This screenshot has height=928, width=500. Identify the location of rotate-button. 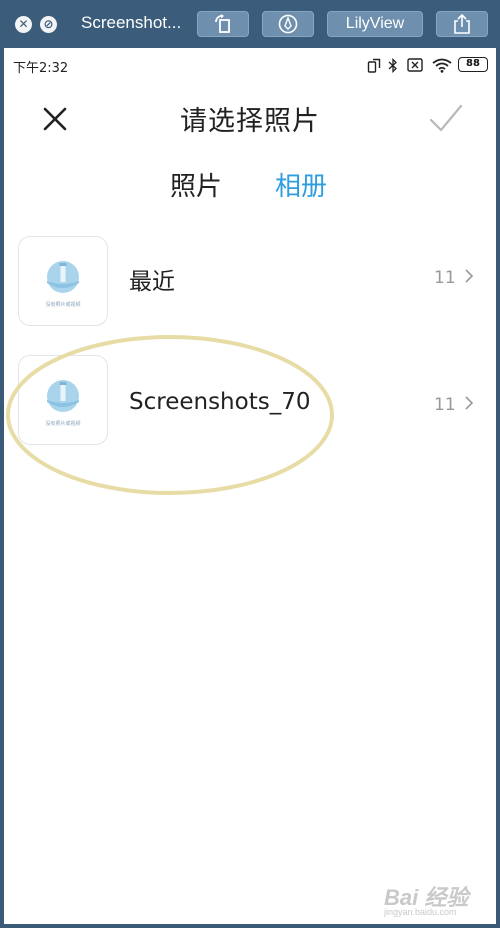
(223, 24).